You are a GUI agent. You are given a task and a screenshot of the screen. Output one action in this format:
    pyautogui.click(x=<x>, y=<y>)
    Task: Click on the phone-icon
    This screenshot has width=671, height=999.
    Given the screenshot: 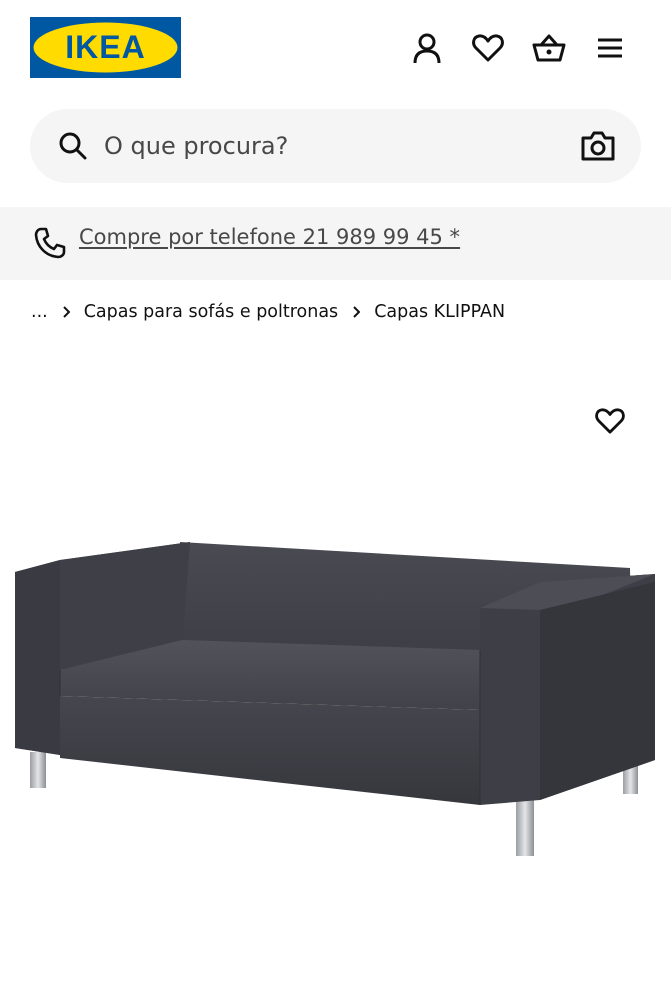 What is the action you would take?
    pyautogui.click(x=50, y=243)
    